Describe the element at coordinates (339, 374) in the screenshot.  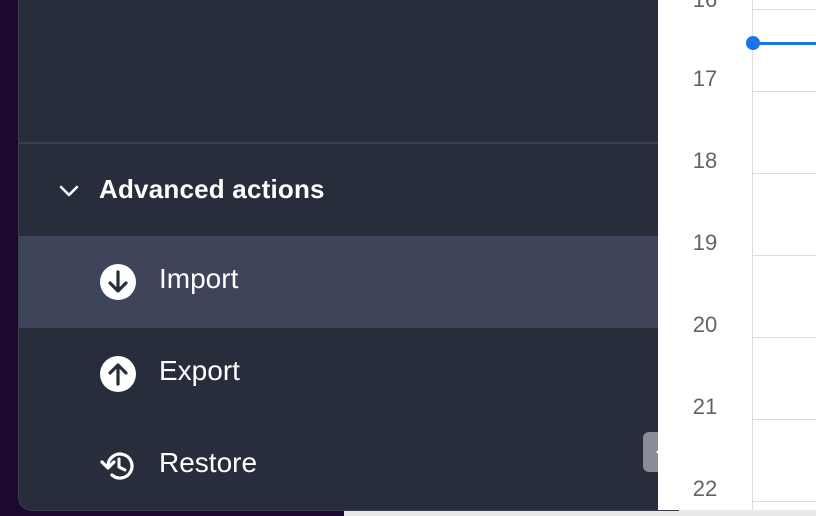
I see `menu-item-export: Export` at that location.